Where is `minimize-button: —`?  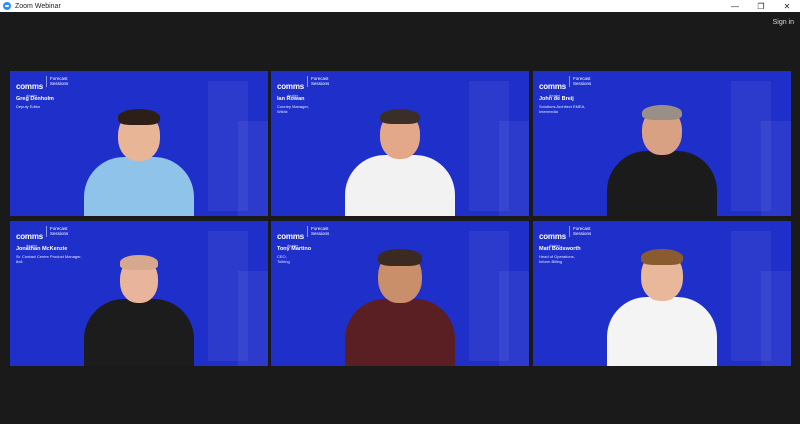 minimize-button: — is located at coordinates (735, 6).